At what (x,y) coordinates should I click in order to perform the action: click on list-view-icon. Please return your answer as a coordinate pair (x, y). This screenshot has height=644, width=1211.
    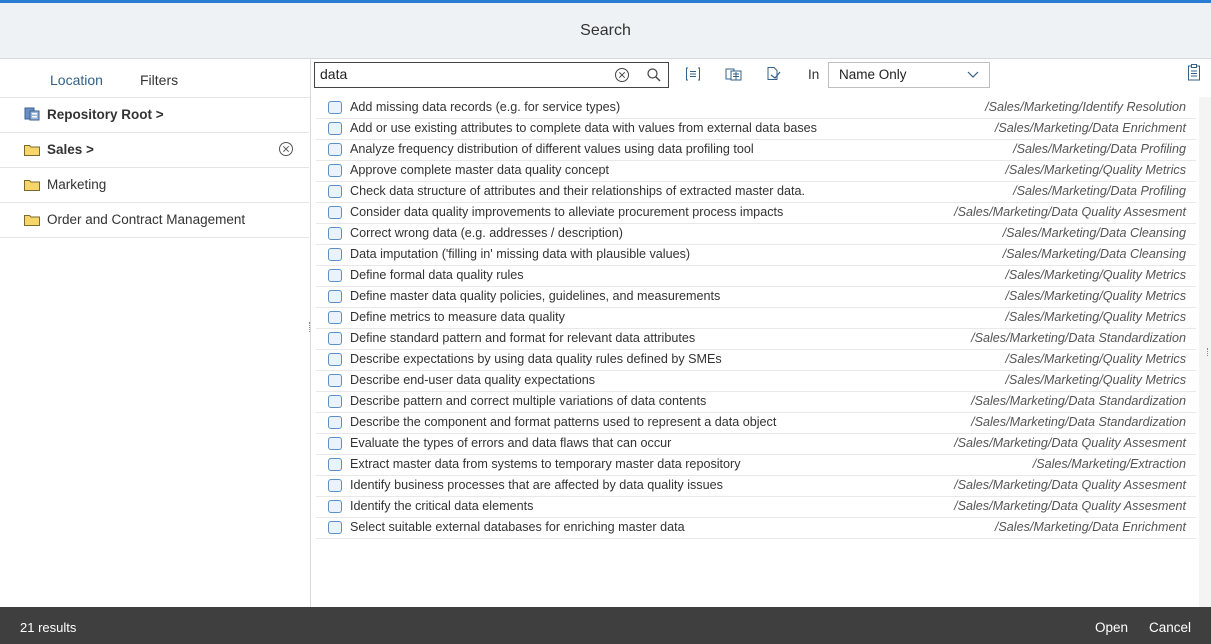
    Looking at the image, I should click on (693, 74).